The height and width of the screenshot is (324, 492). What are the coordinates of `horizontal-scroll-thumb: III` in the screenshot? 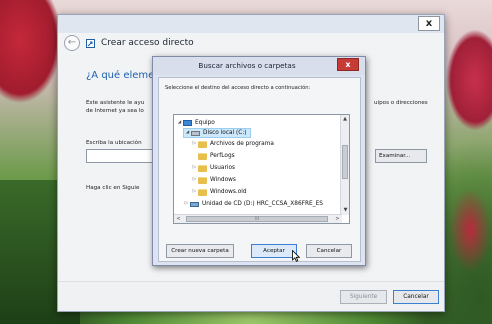 It's located at (257, 219).